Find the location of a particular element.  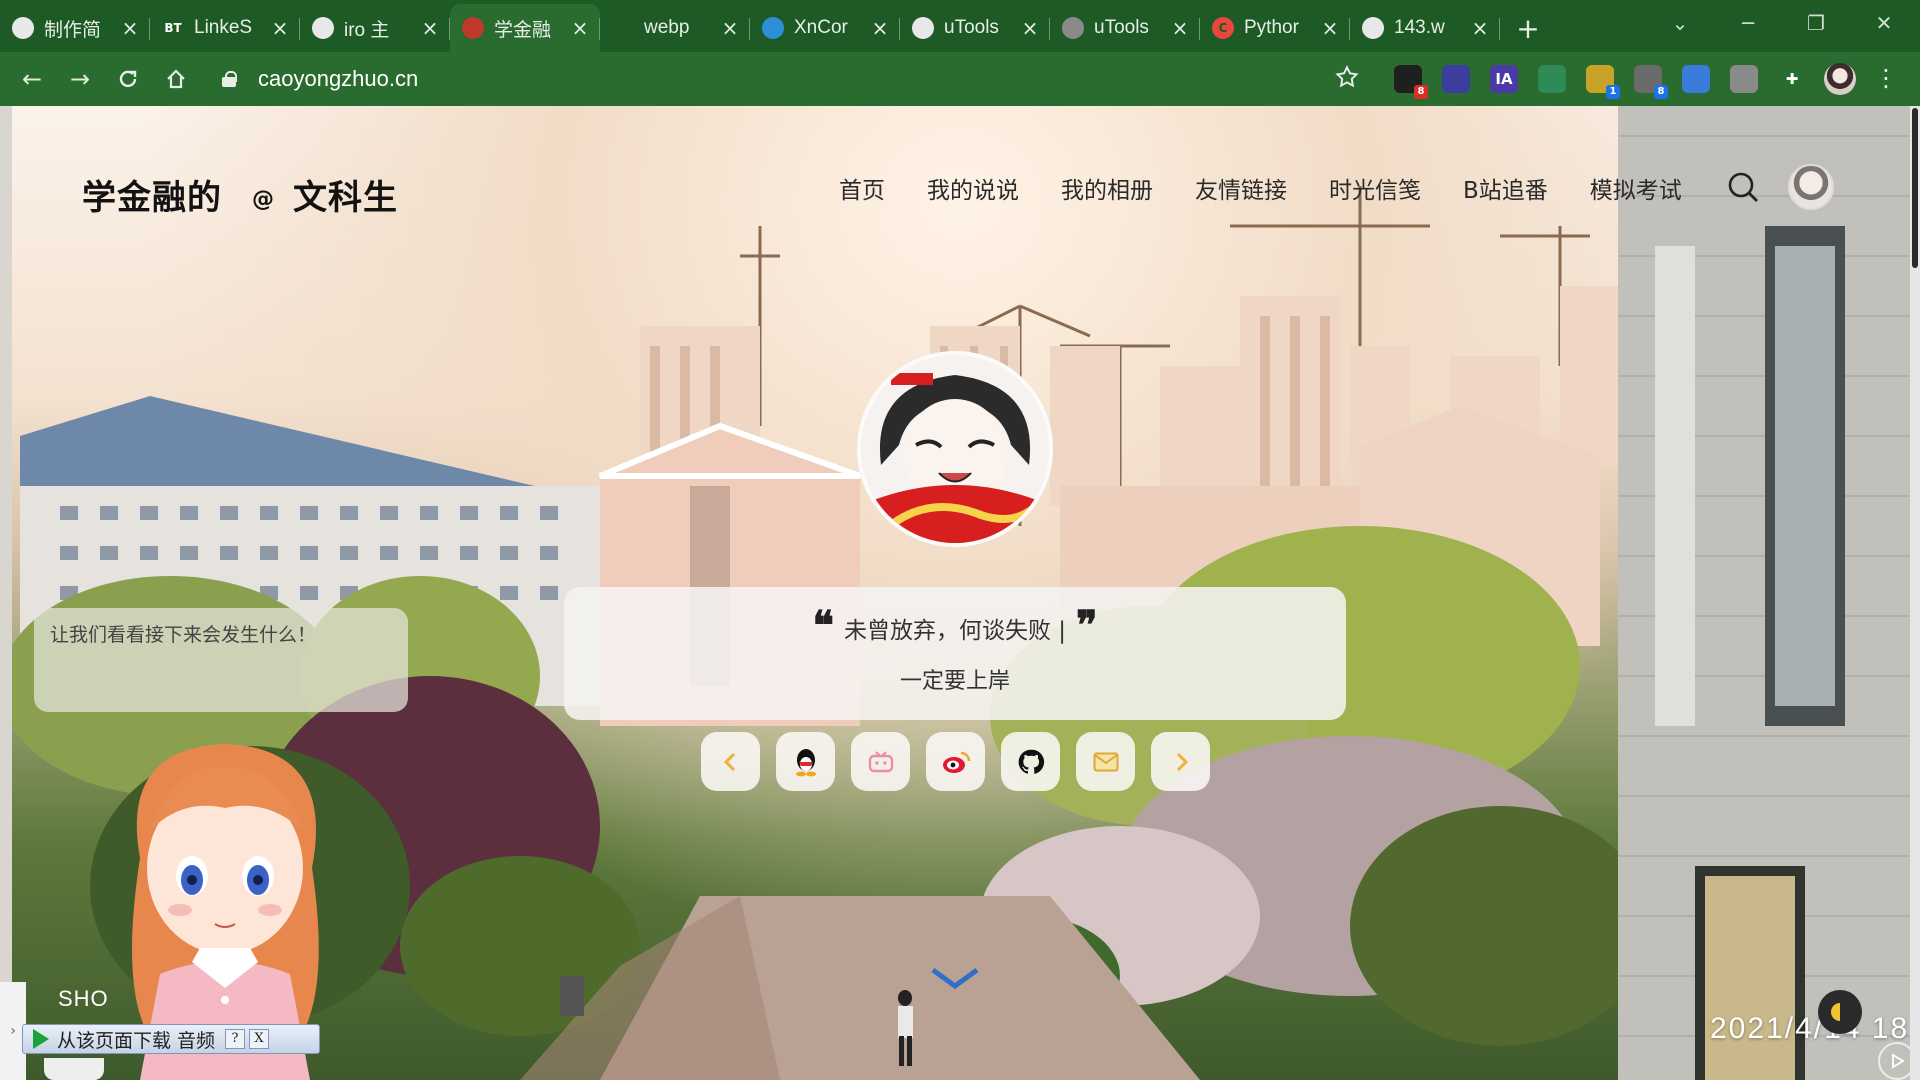

tab-title: iro 主 is located at coordinates (382, 28).